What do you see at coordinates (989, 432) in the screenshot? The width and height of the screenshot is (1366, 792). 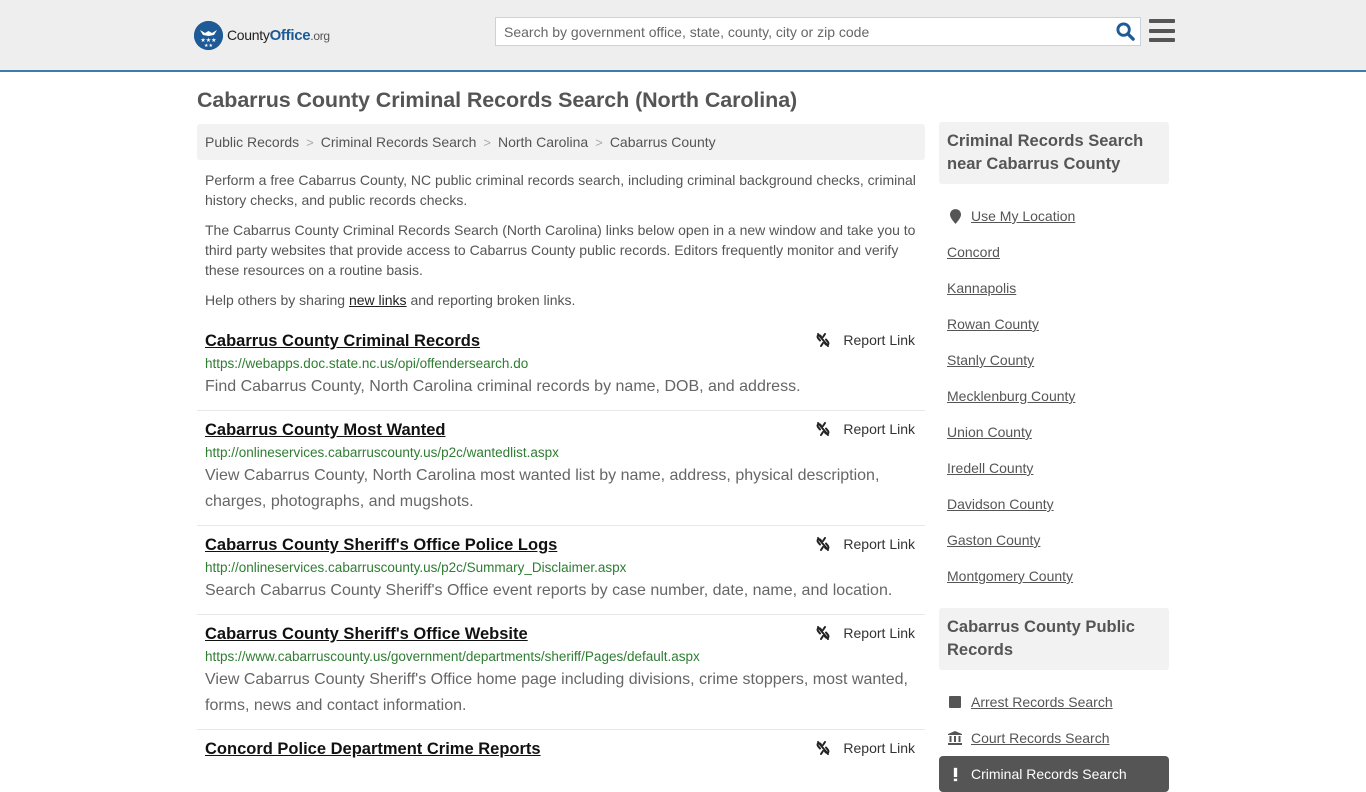 I see `nearby-link-union-county: Union County` at bounding box center [989, 432].